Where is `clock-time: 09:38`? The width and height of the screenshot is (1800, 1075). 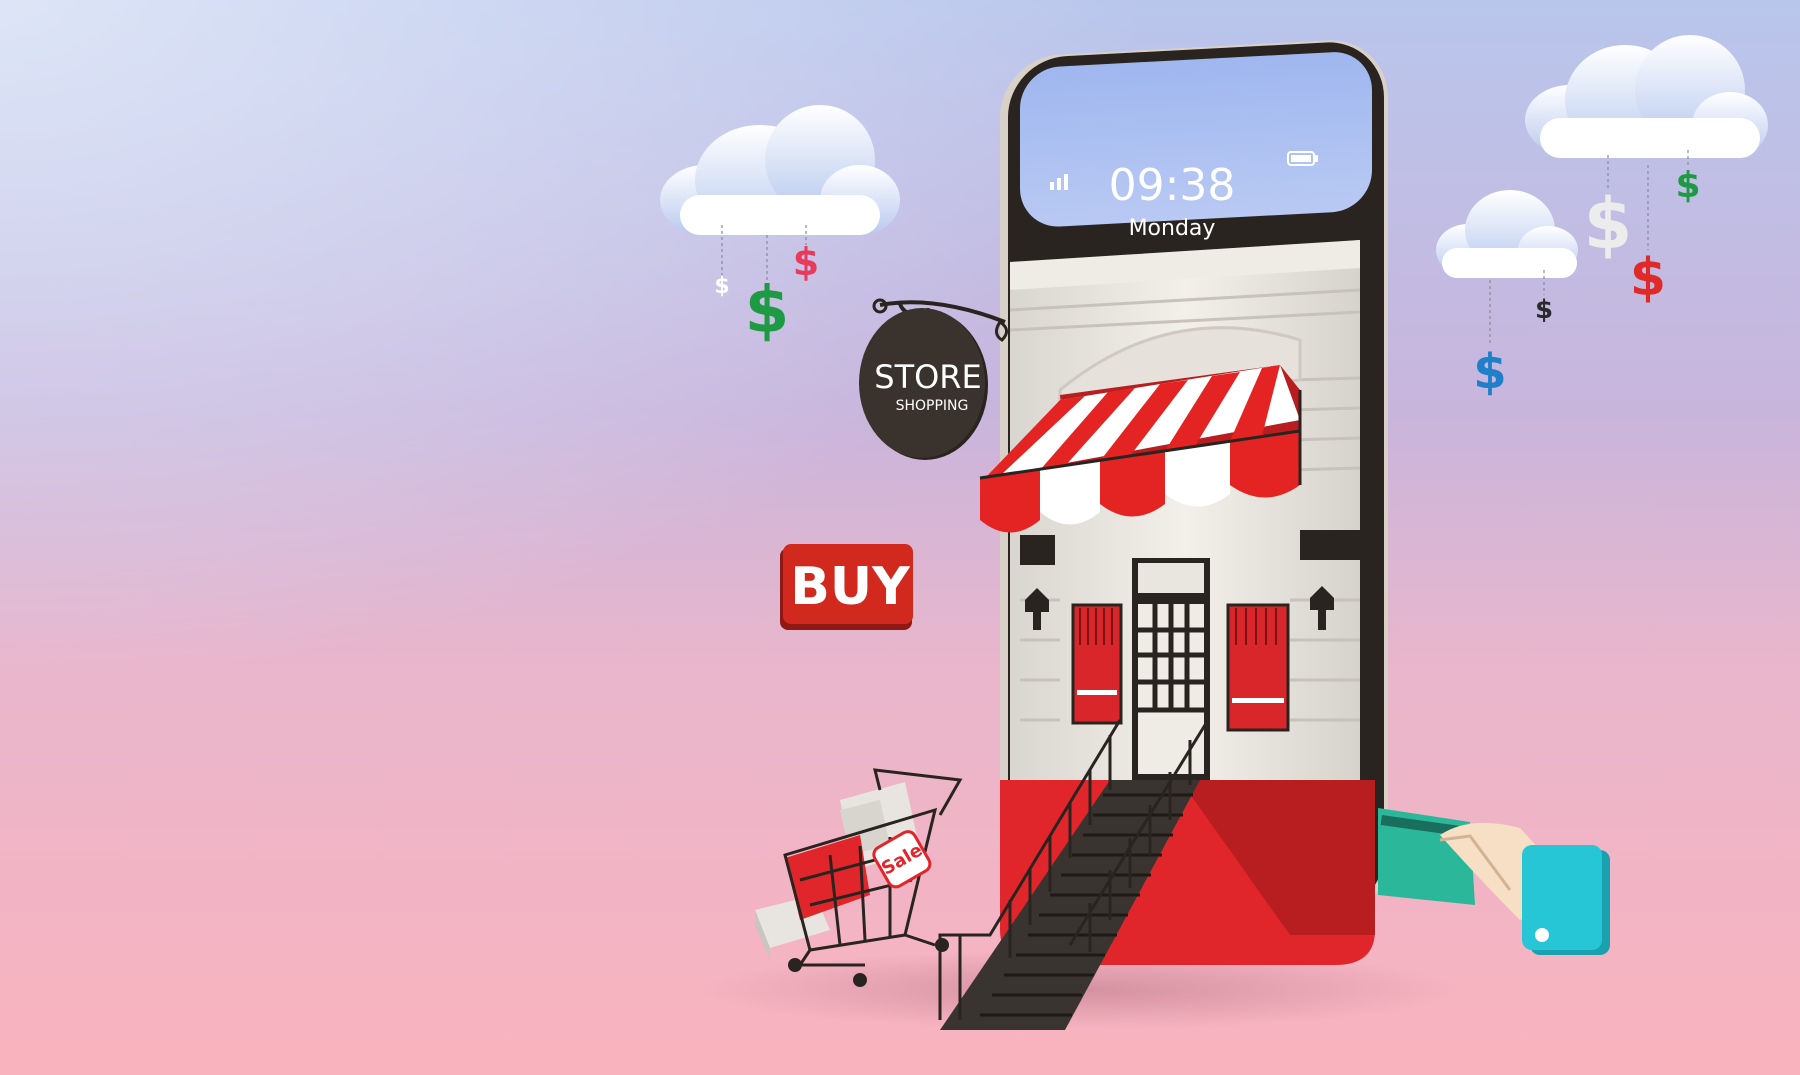 clock-time: 09:38 is located at coordinates (1172, 185).